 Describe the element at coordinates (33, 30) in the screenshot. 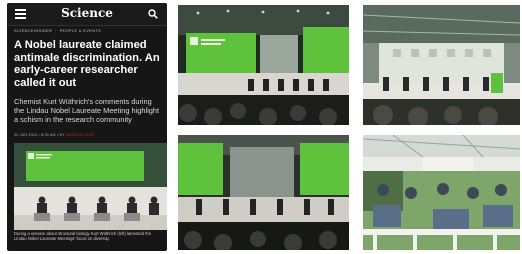

I see `breadcrumb-section: SCIENCEINSIDER` at that location.